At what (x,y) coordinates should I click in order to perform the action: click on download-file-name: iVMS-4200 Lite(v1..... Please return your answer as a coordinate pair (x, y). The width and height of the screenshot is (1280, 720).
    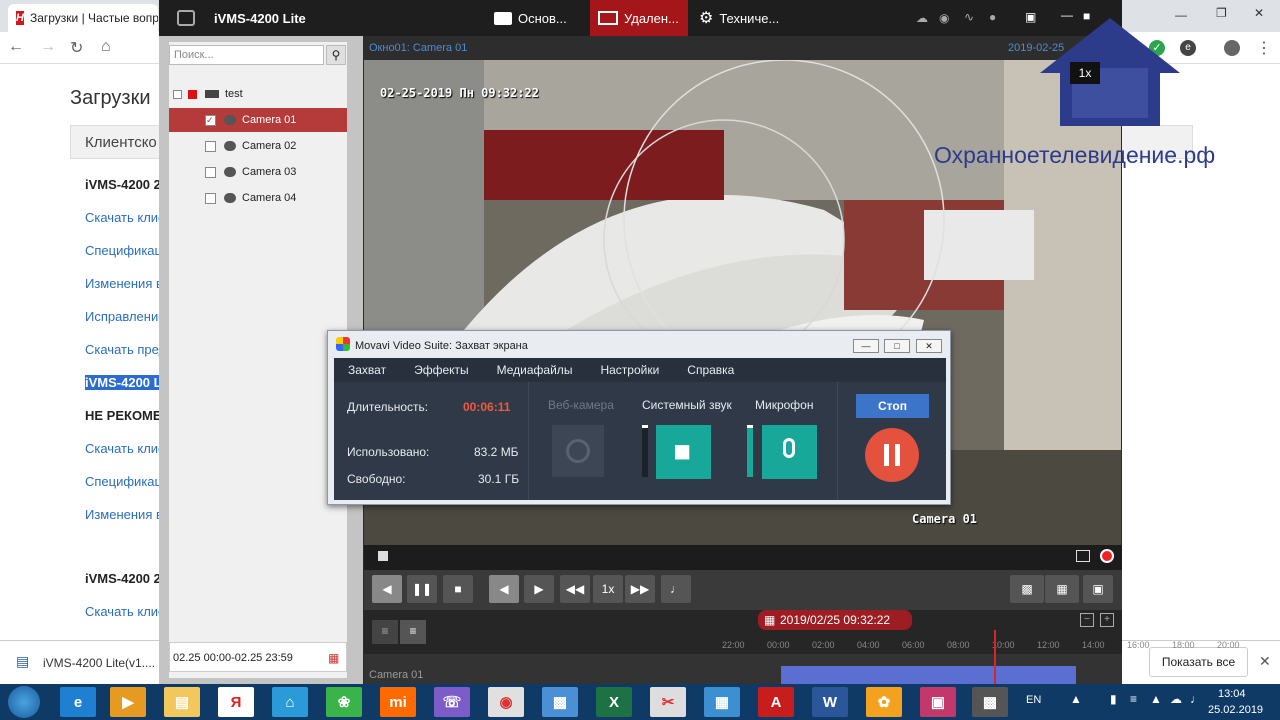
    Looking at the image, I should click on (99, 663).